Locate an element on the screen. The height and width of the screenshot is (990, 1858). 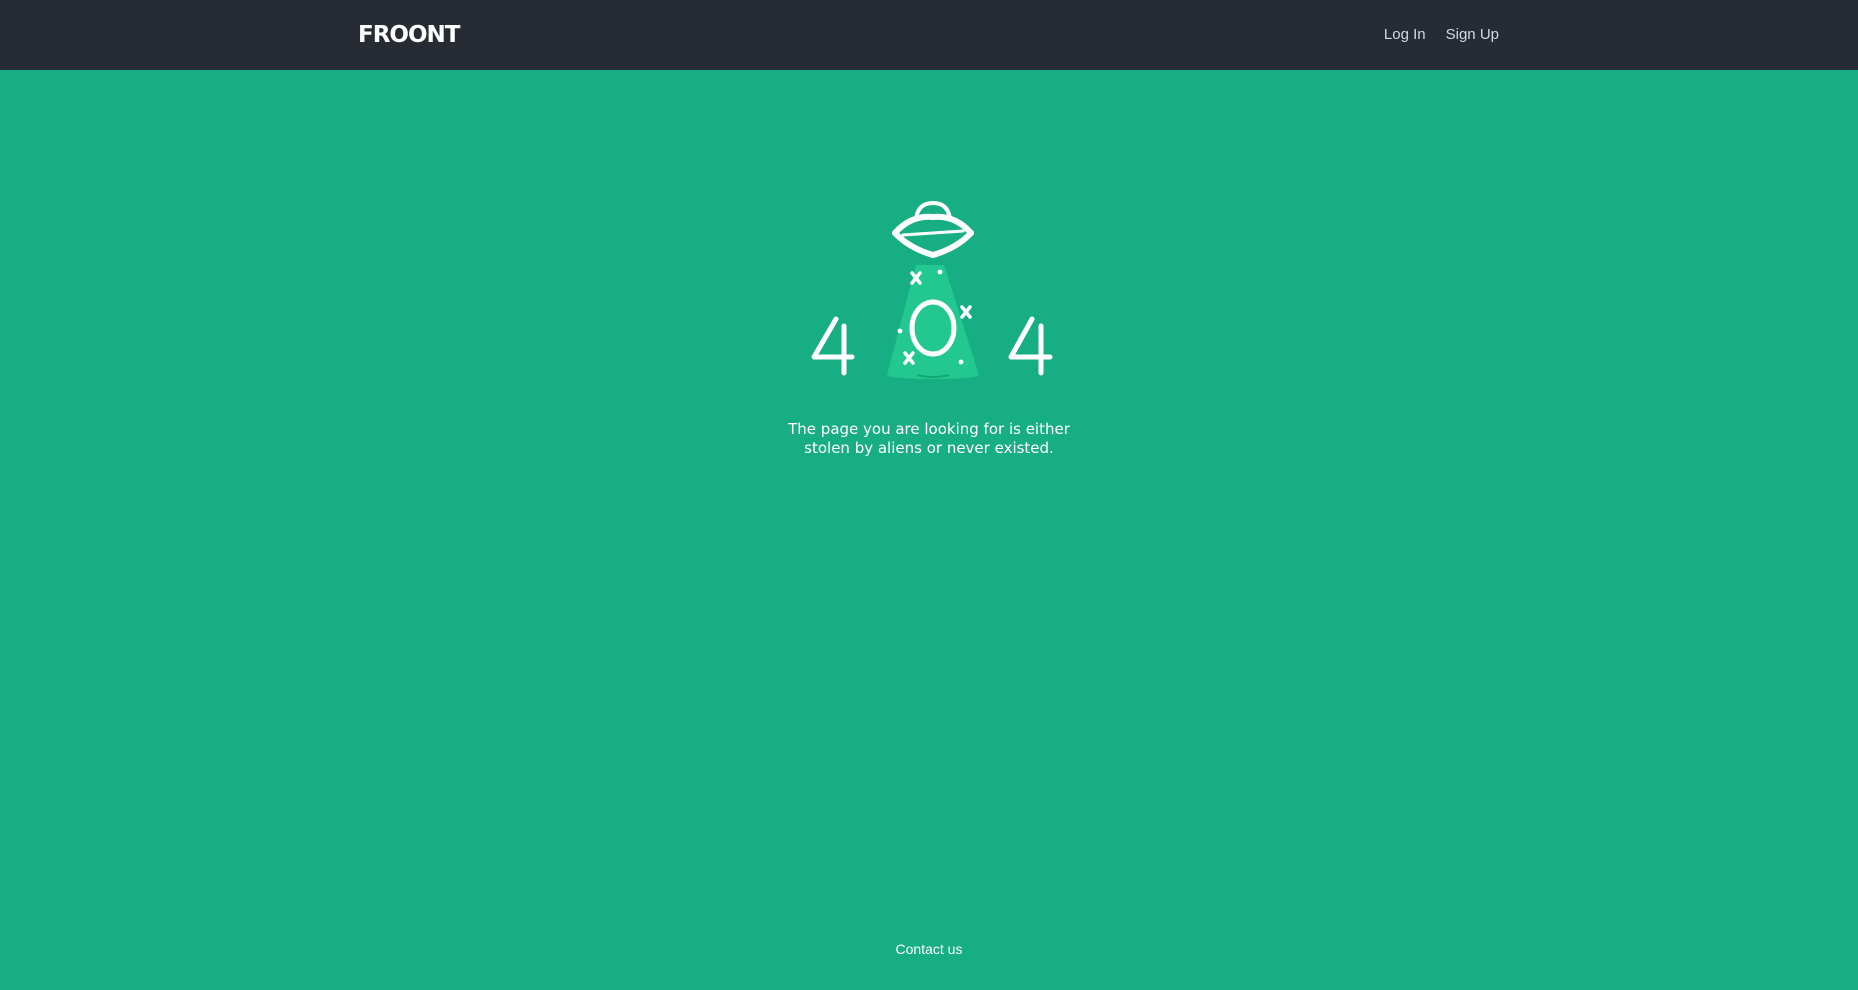
ufo-icon is located at coordinates (933, 229).